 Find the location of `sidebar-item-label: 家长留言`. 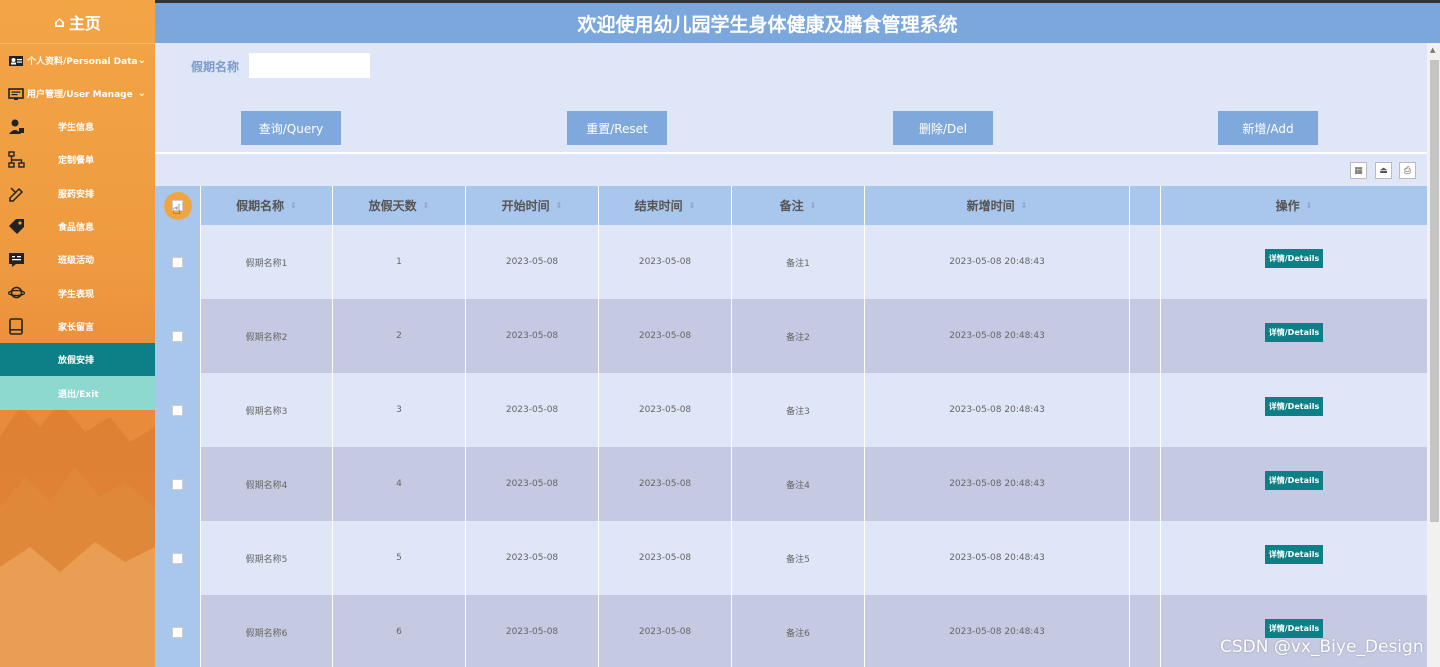

sidebar-item-label: 家长留言 is located at coordinates (76, 327).